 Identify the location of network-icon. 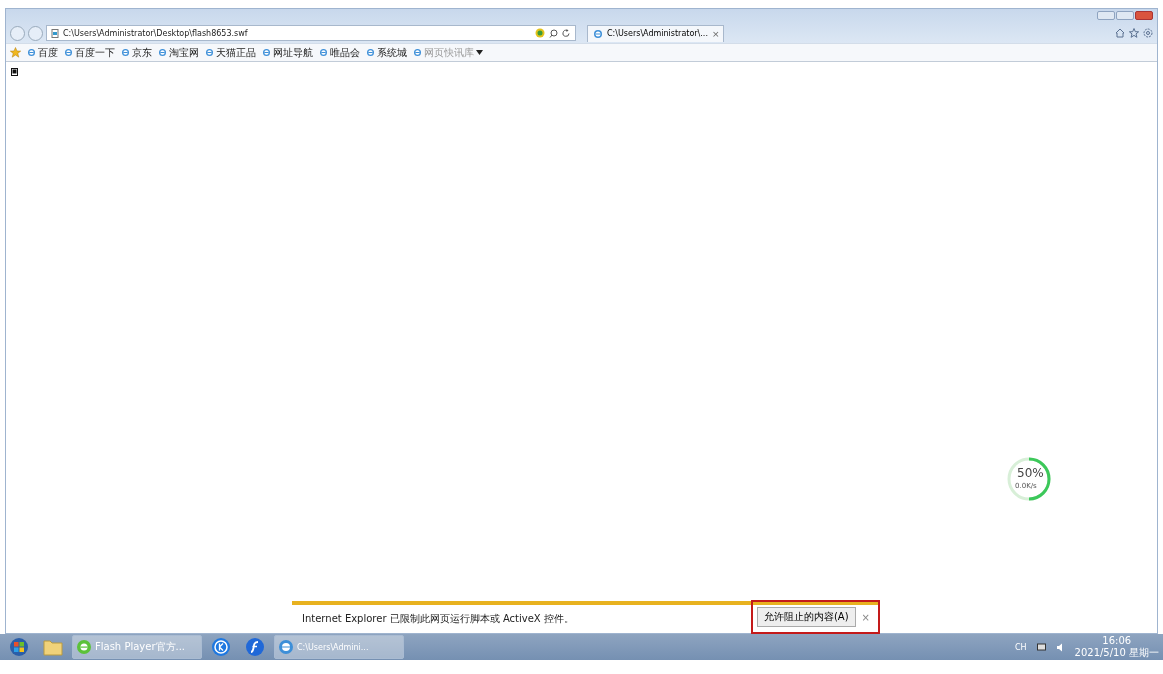
(1041, 647).